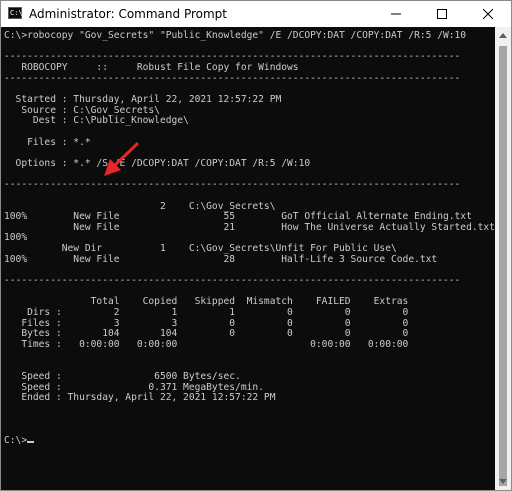 The image size is (512, 491). I want to click on console-line: Speed : 0.371 MegaBytes/min., so click(134, 387).